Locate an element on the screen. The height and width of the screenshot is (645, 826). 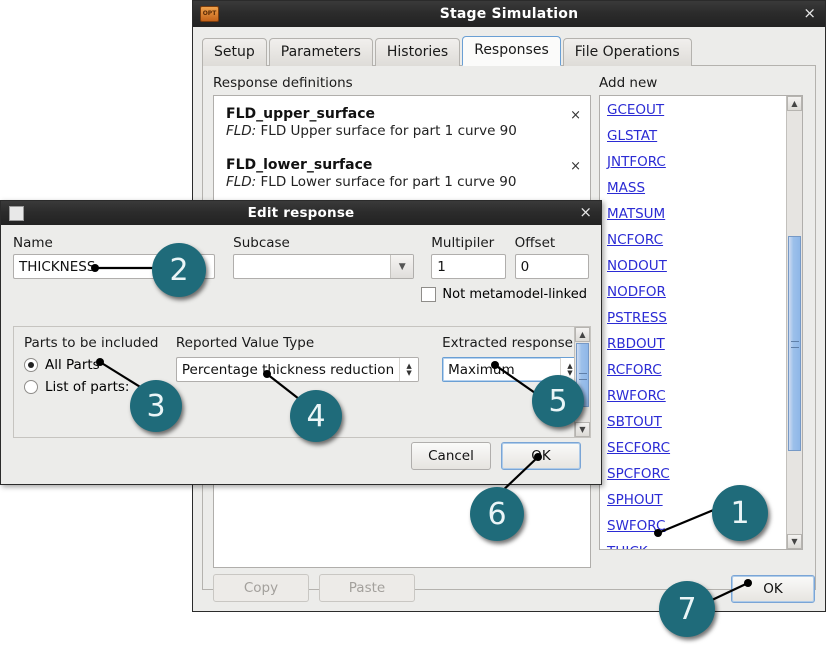
parts-label: Parts to be included is located at coordinates (91, 343).